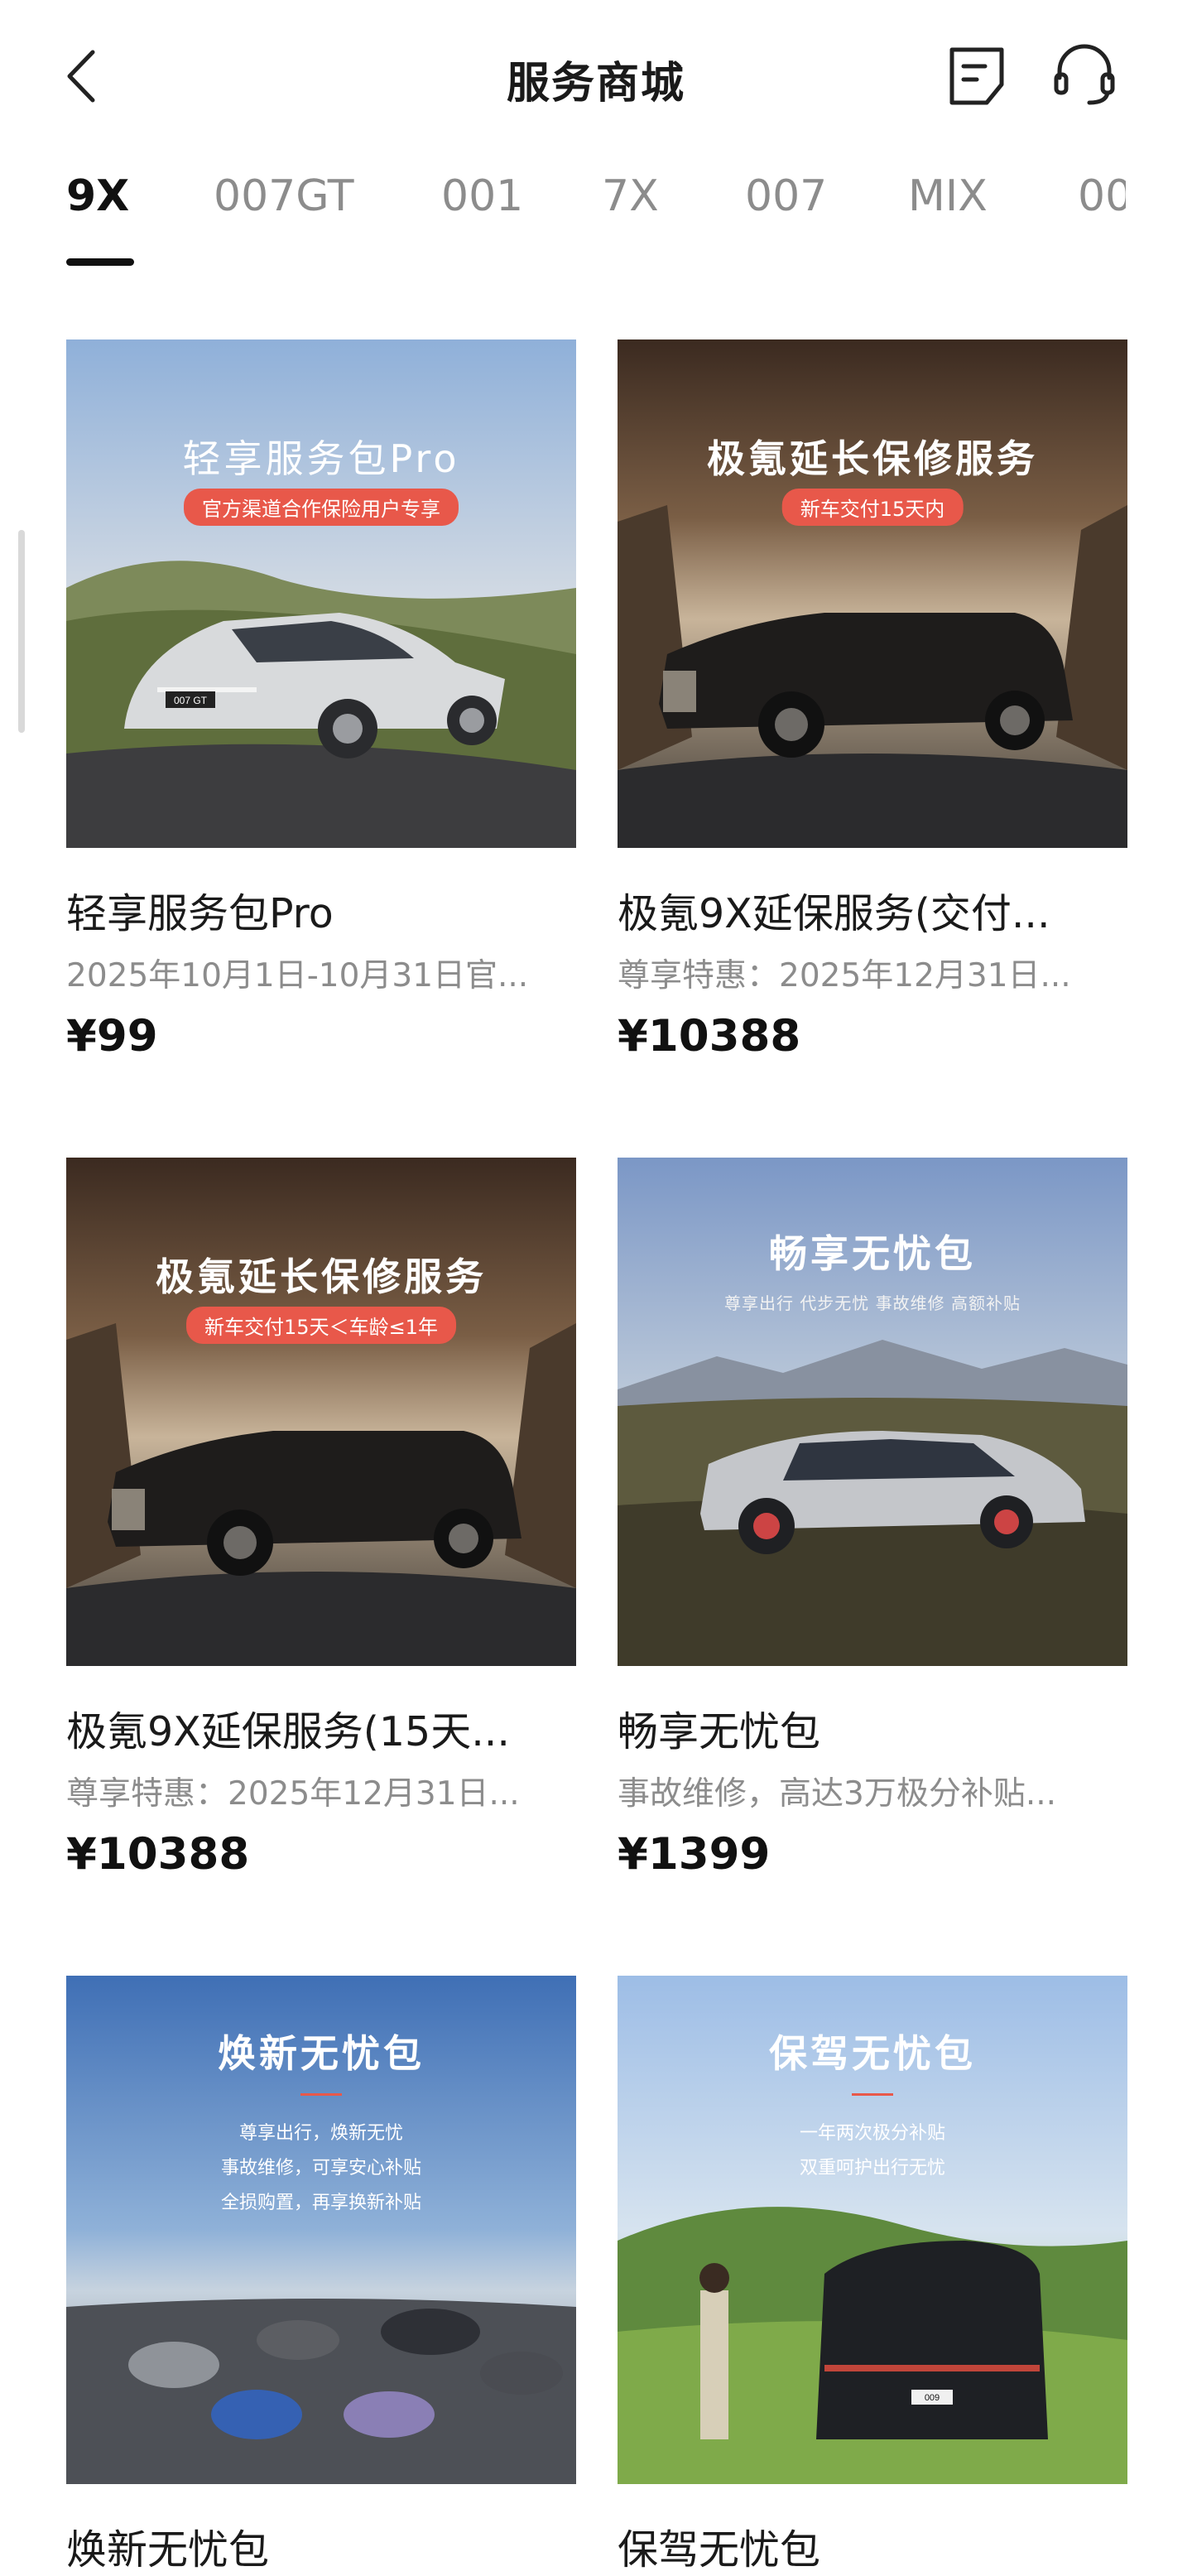 This screenshot has height=2576, width=1192. Describe the element at coordinates (977, 76) in the screenshot. I see `order-list-icon` at that location.